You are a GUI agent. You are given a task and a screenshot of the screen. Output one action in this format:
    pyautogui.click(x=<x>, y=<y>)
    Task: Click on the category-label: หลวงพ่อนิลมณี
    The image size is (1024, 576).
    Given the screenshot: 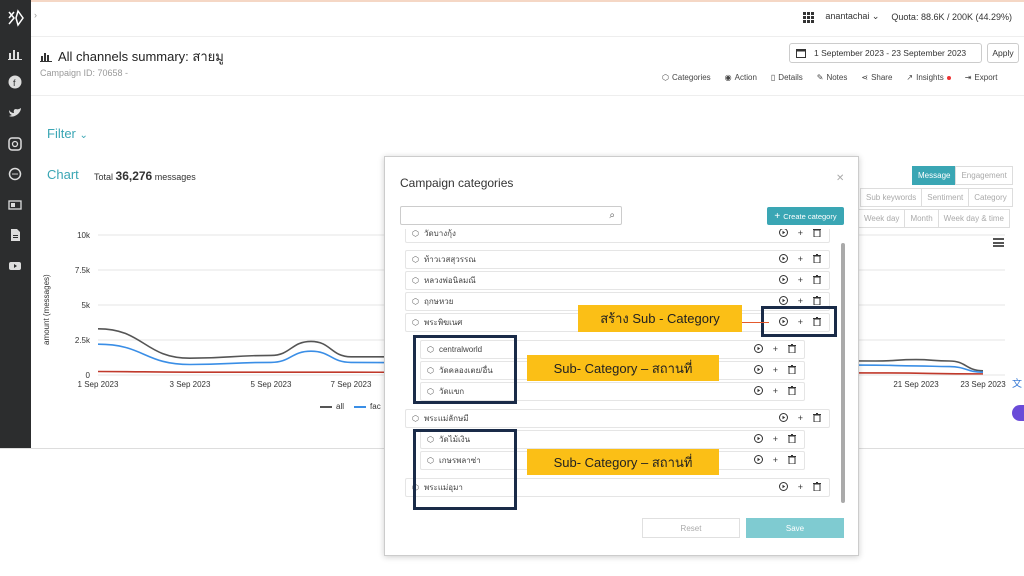 What is the action you would take?
    pyautogui.click(x=449, y=280)
    